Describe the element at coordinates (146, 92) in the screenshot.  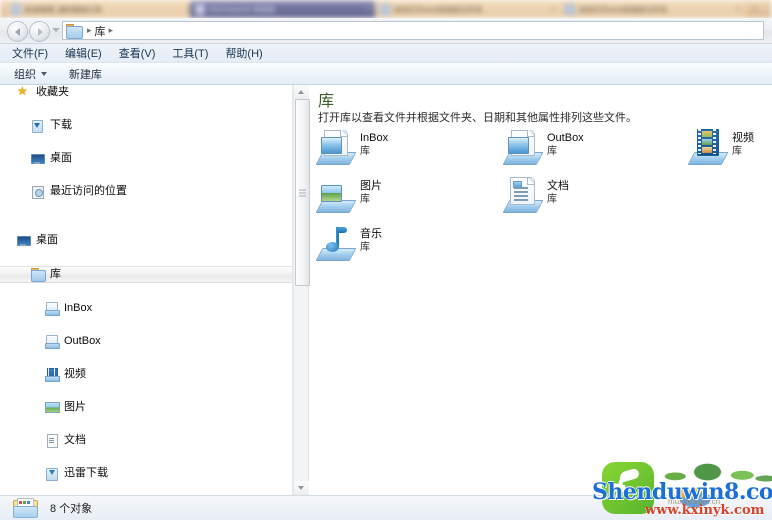
I see `sidebar-header-favorites: 收藏夹` at that location.